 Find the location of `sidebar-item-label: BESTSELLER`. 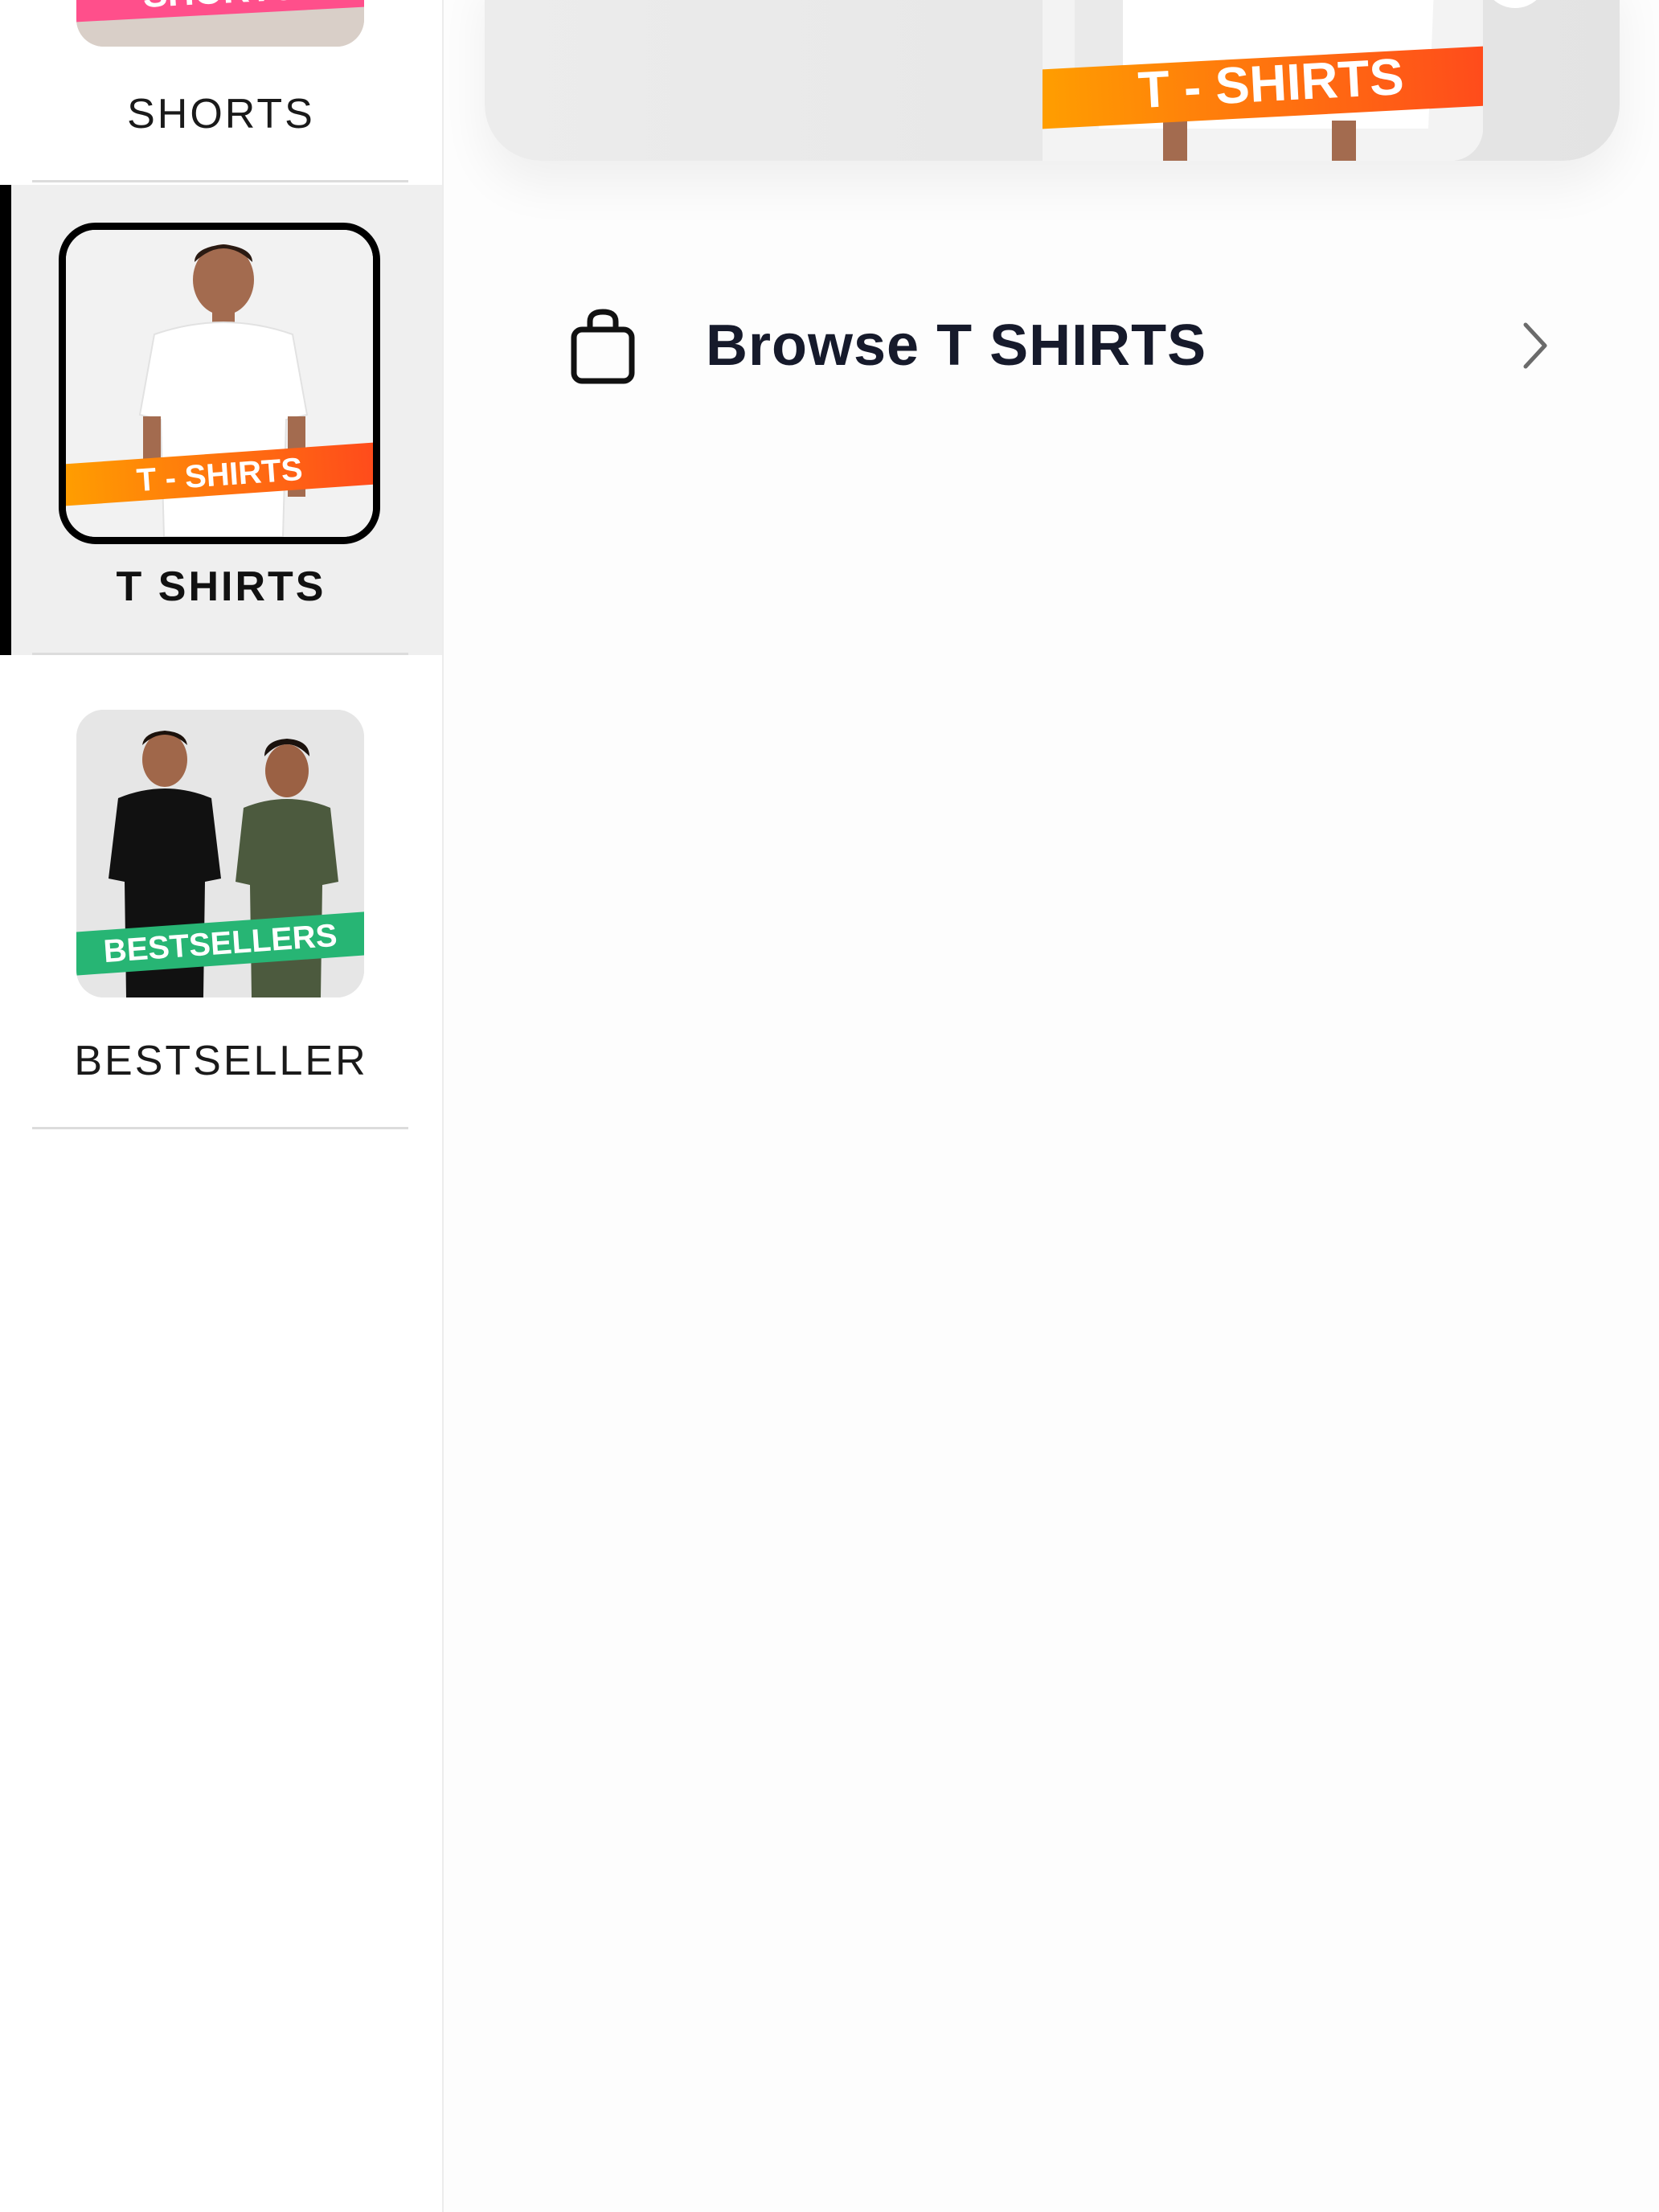

sidebar-item-label: BESTSELLER is located at coordinates (221, 1061).